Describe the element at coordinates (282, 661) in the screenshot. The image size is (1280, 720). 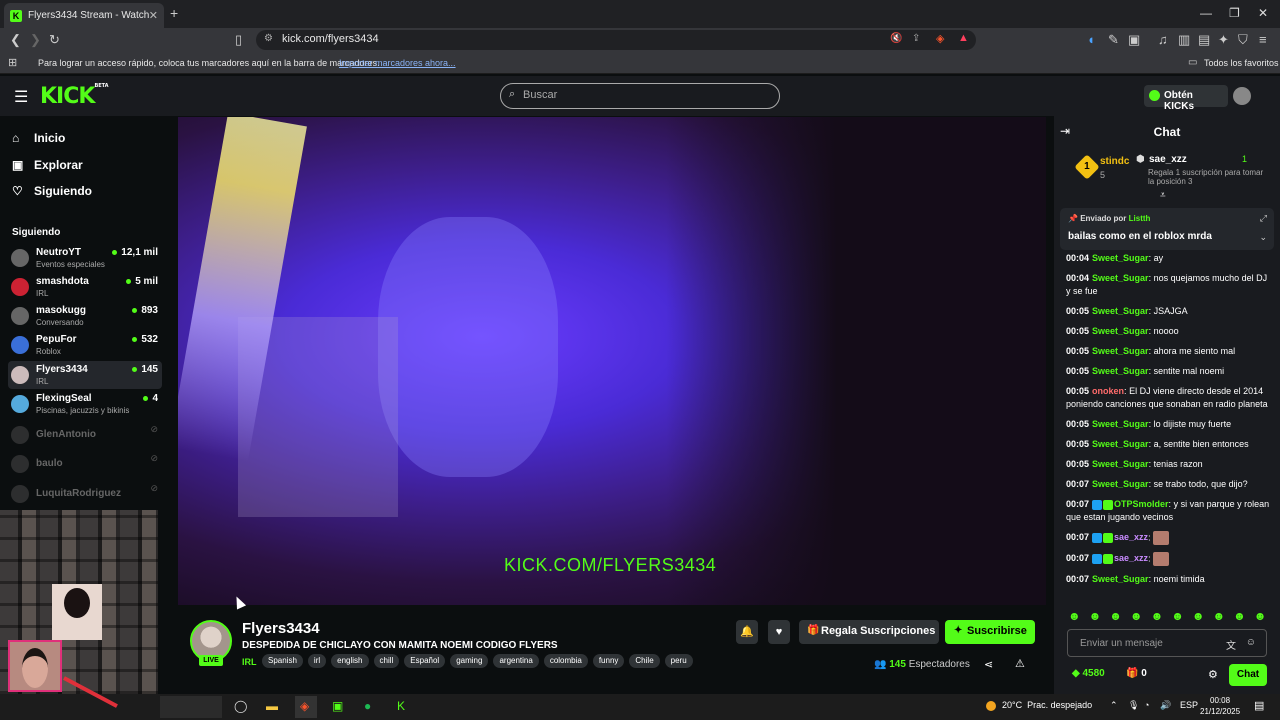
I see `tag: Spanish` at that location.